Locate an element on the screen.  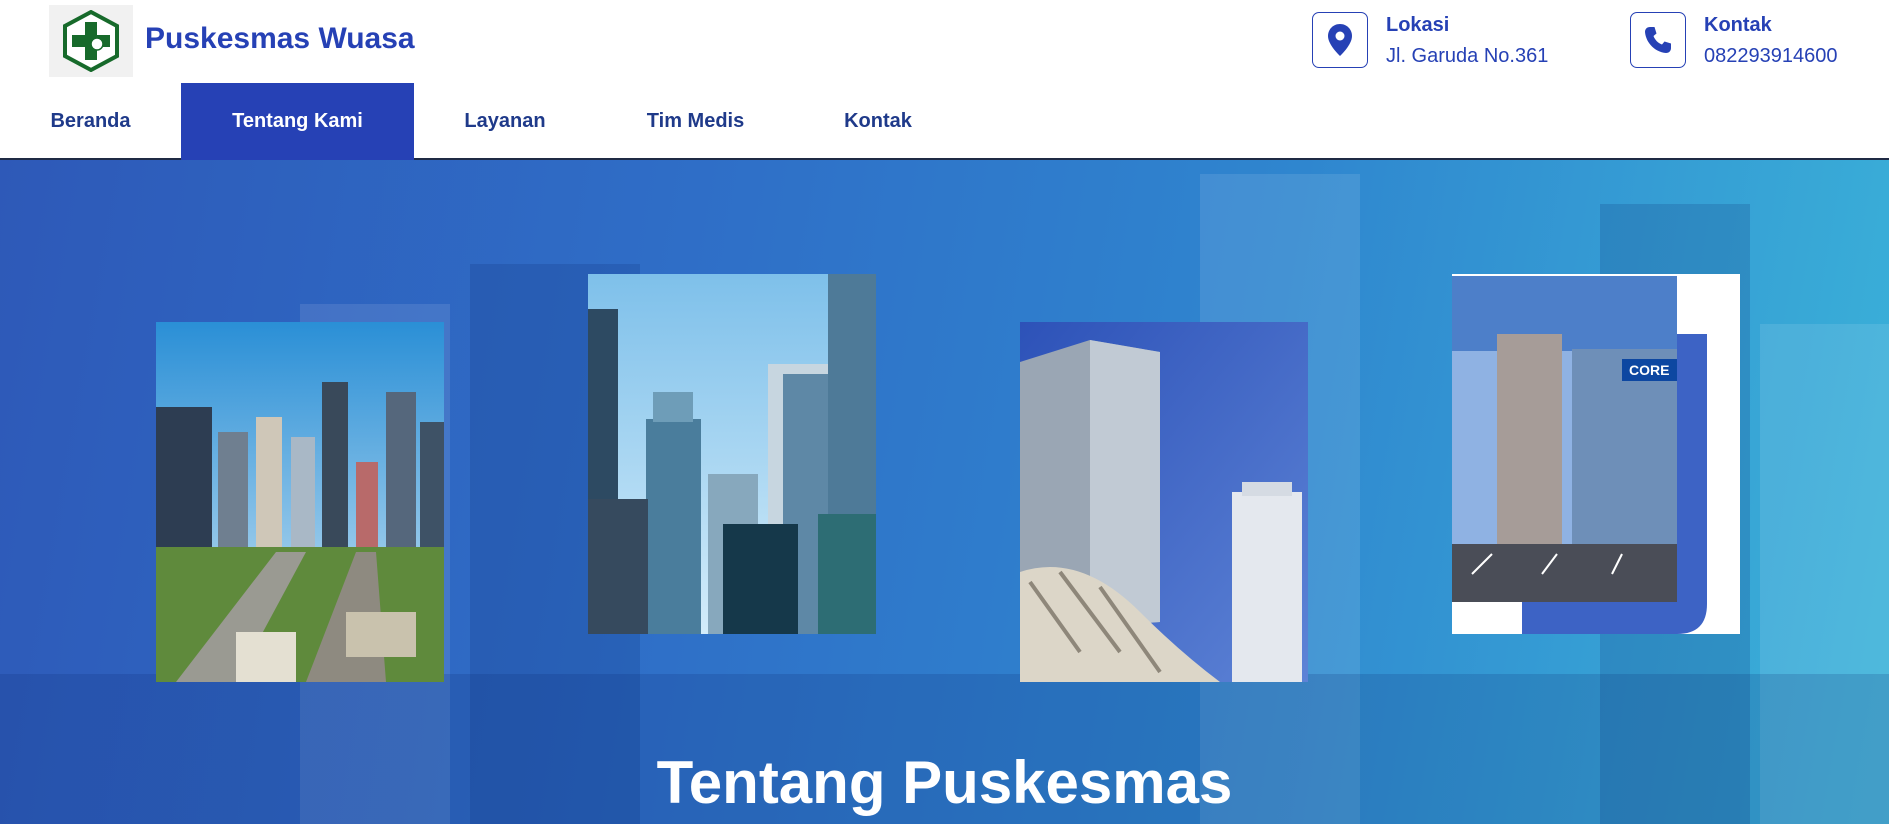
contact-value: 082293914600 is located at coordinates (1770, 56).